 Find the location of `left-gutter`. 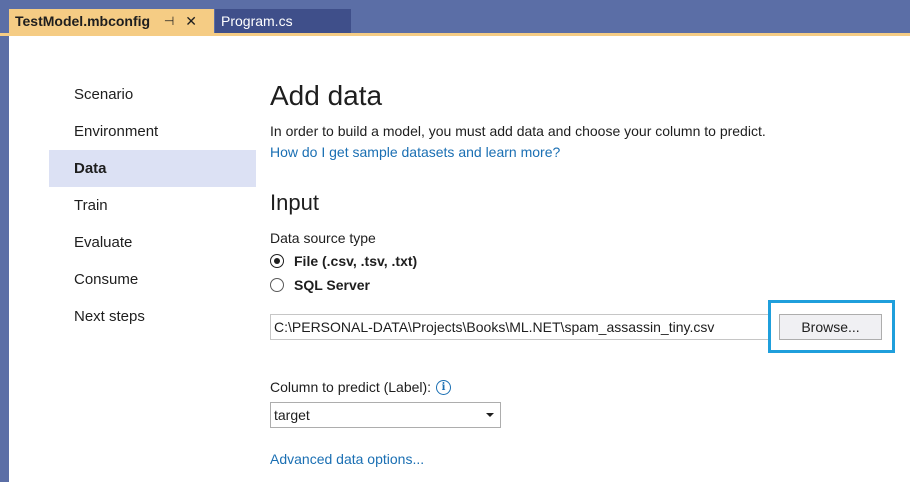

left-gutter is located at coordinates (4, 259).